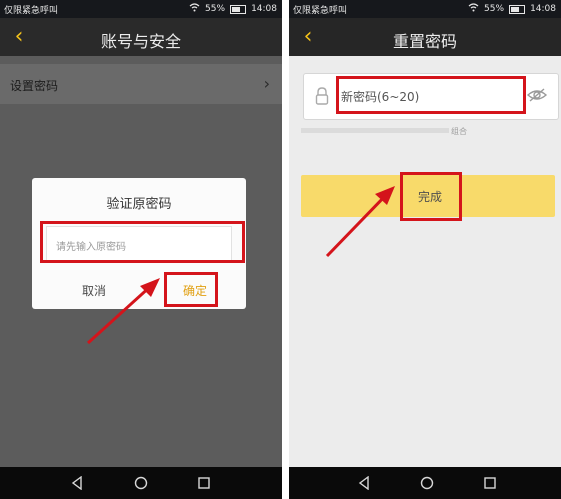 The image size is (561, 499). I want to click on page-title: 重置密码, so click(424, 41).